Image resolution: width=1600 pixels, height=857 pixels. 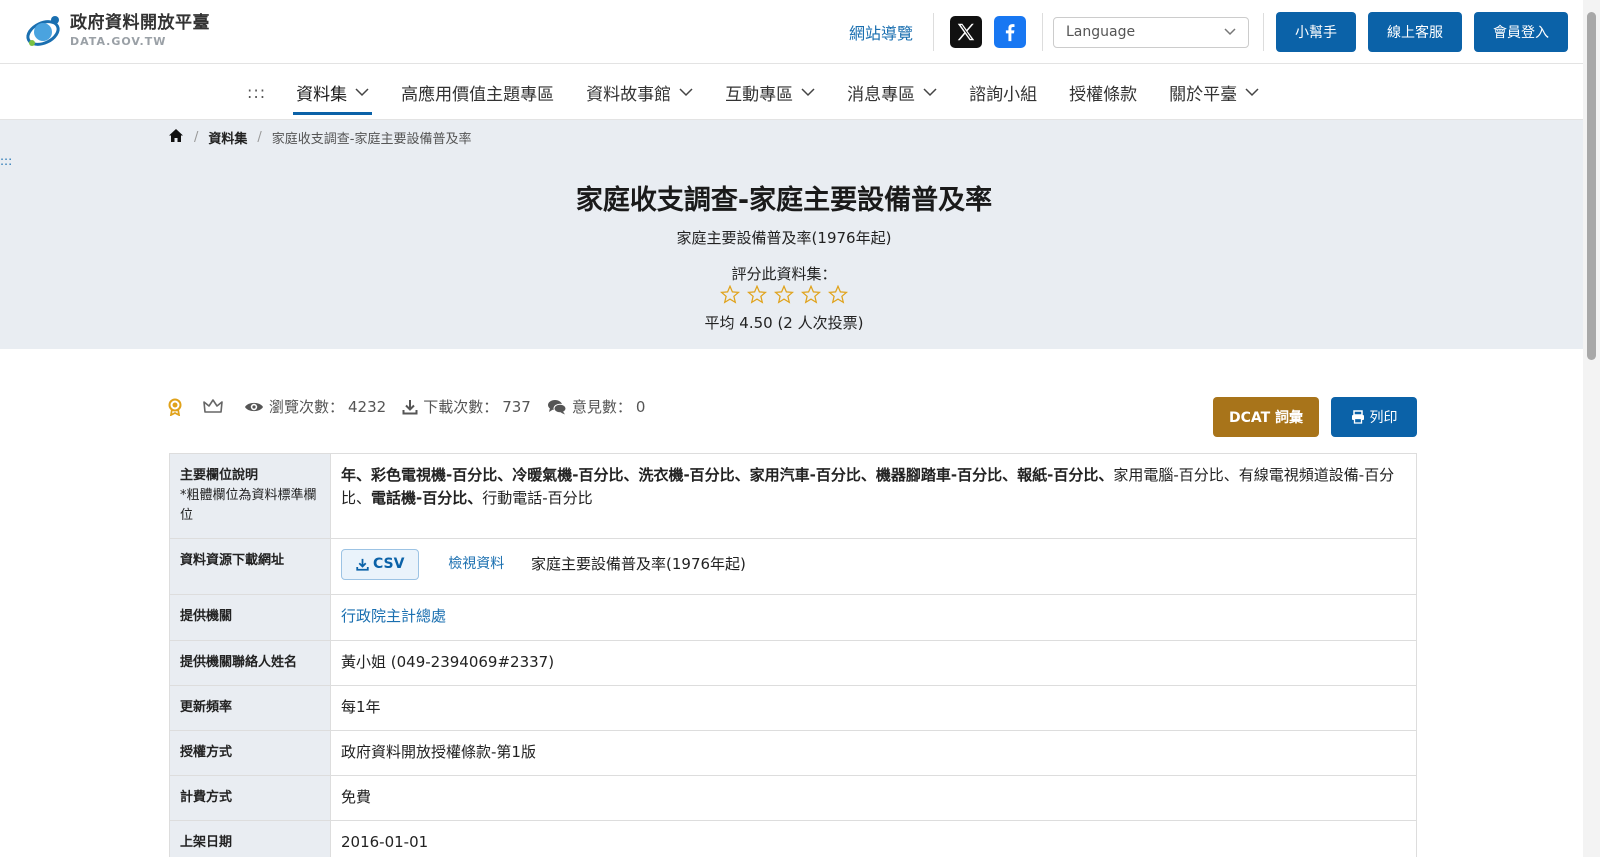 What do you see at coordinates (1214, 92) in the screenshot?
I see `nav-item-about: 關於平臺` at bounding box center [1214, 92].